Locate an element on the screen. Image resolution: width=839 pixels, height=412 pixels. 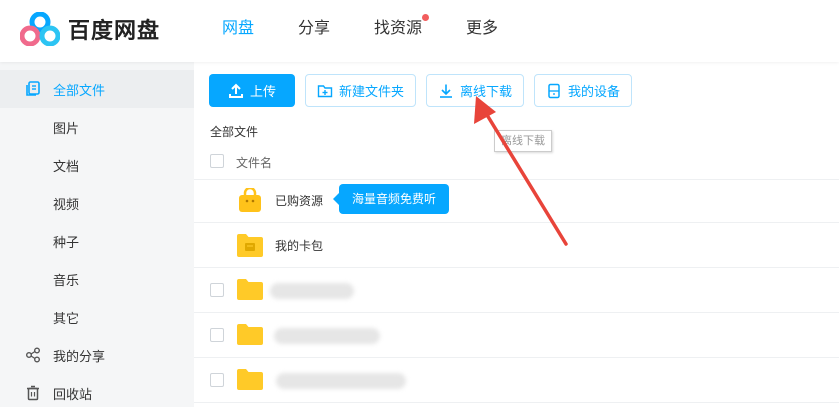
app-title: 百度网盘 is located at coordinates (114, 31).